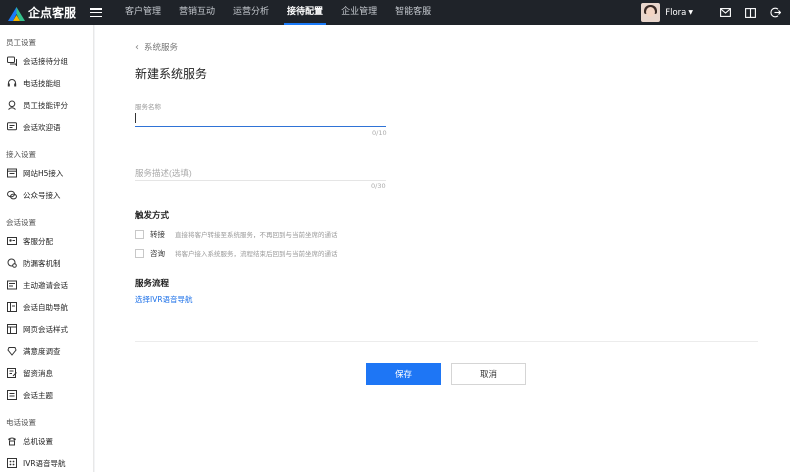 This screenshot has height=472, width=790. What do you see at coordinates (12, 195) in the screenshot?
I see `wechat-icon` at bounding box center [12, 195].